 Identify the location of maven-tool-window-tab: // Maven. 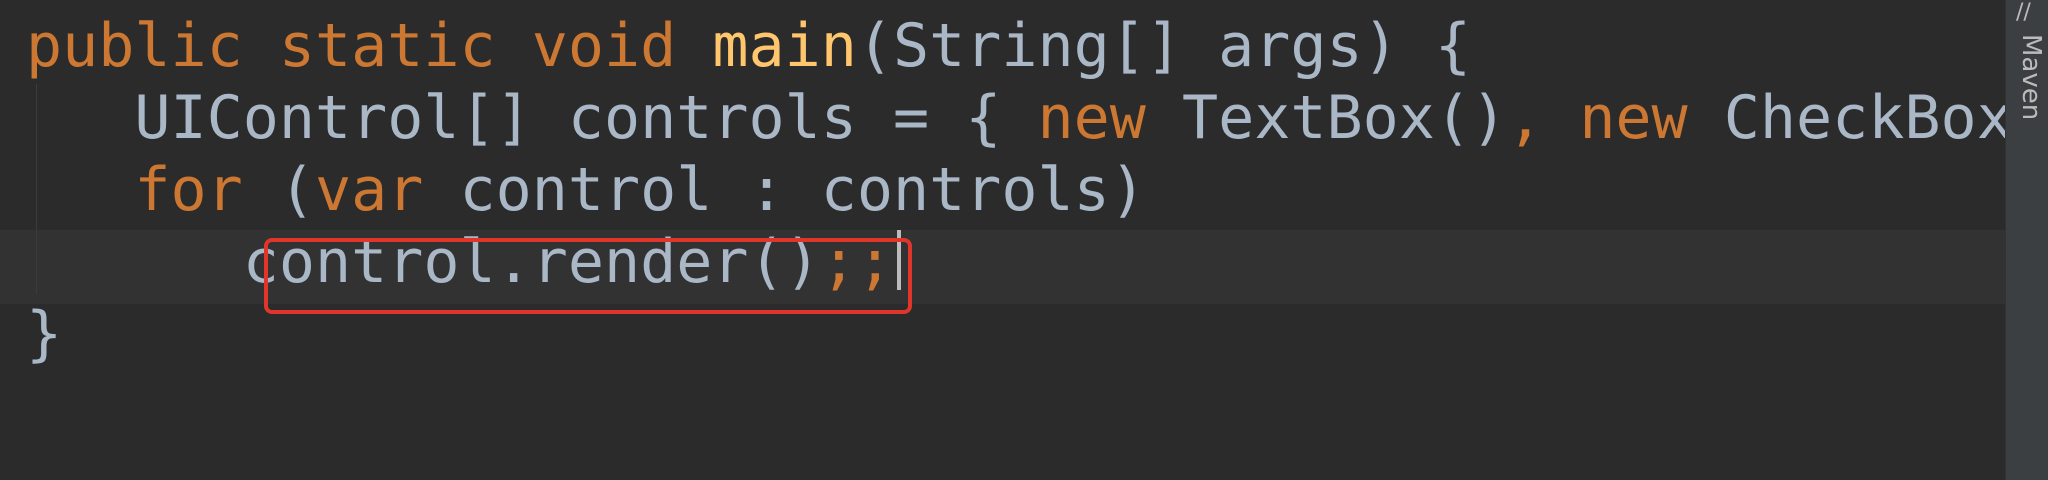
(2030, 85).